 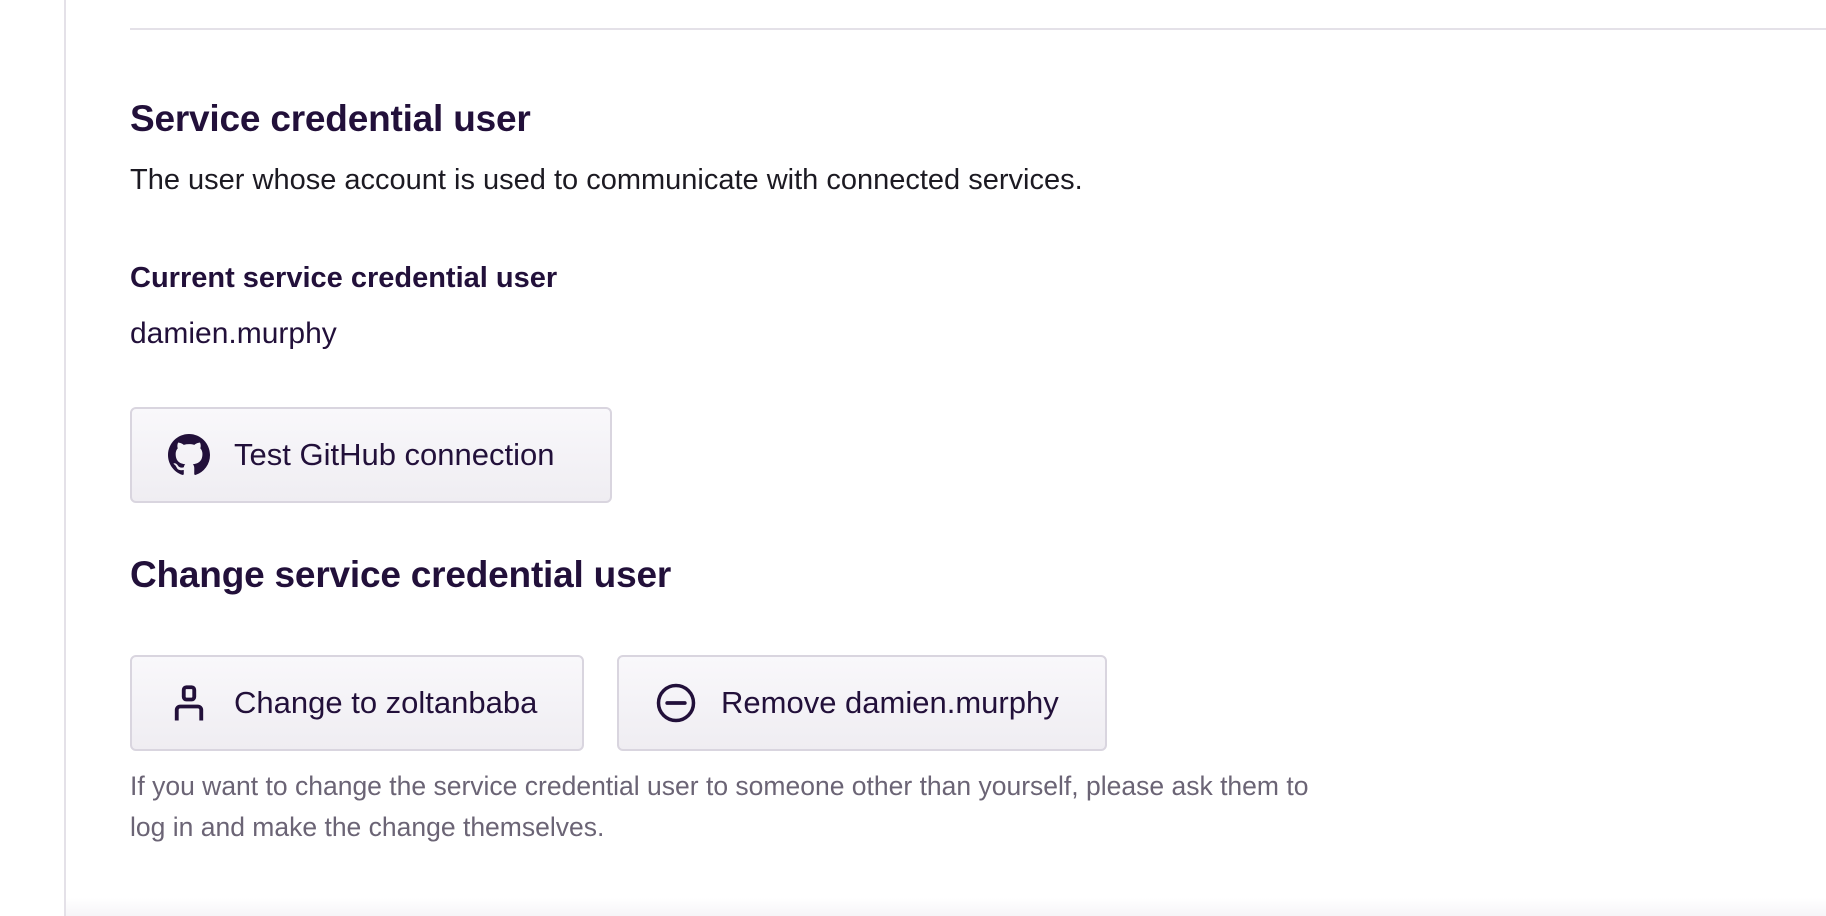 I want to click on current-user-value: damien.murphy, so click(x=233, y=333).